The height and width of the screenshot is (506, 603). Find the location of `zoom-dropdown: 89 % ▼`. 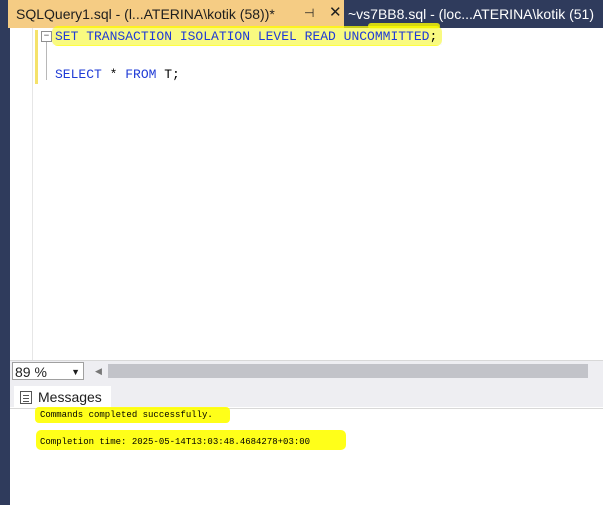

zoom-dropdown: 89 % ▼ is located at coordinates (48, 371).